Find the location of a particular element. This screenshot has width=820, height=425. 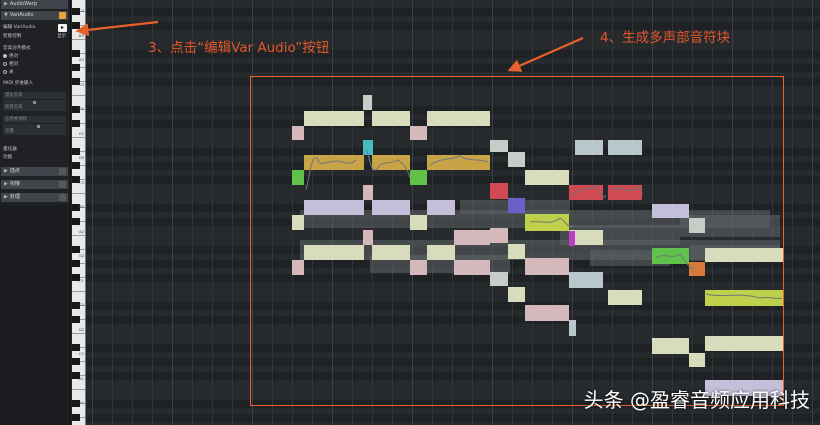

key-octave-label: C3 is located at coordinates (82, 182).